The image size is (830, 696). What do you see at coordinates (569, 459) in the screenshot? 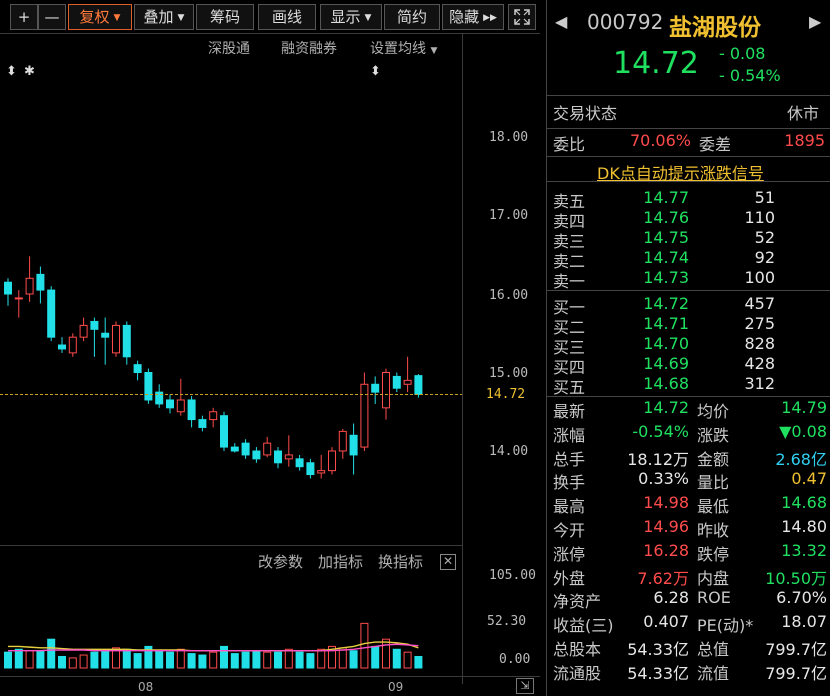
I see `stat-label: 总手` at bounding box center [569, 459].